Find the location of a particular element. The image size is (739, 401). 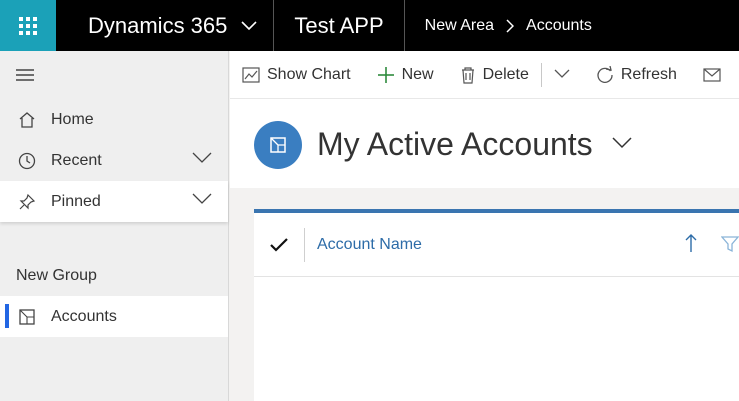

suite-switcher: Dynamics 365 is located at coordinates (165, 25).